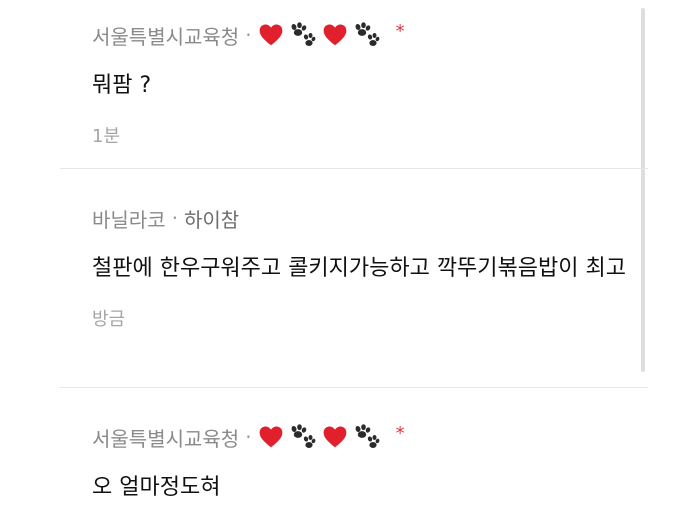  Describe the element at coordinates (370, 218) in the screenshot. I see `comment-meta: 바닐라코 · 하이참` at that location.